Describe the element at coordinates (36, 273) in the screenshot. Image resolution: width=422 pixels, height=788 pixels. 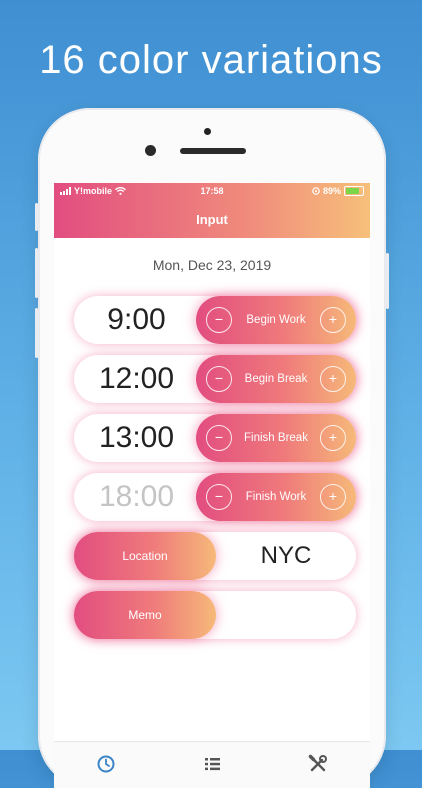
I see `volume-up-button` at that location.